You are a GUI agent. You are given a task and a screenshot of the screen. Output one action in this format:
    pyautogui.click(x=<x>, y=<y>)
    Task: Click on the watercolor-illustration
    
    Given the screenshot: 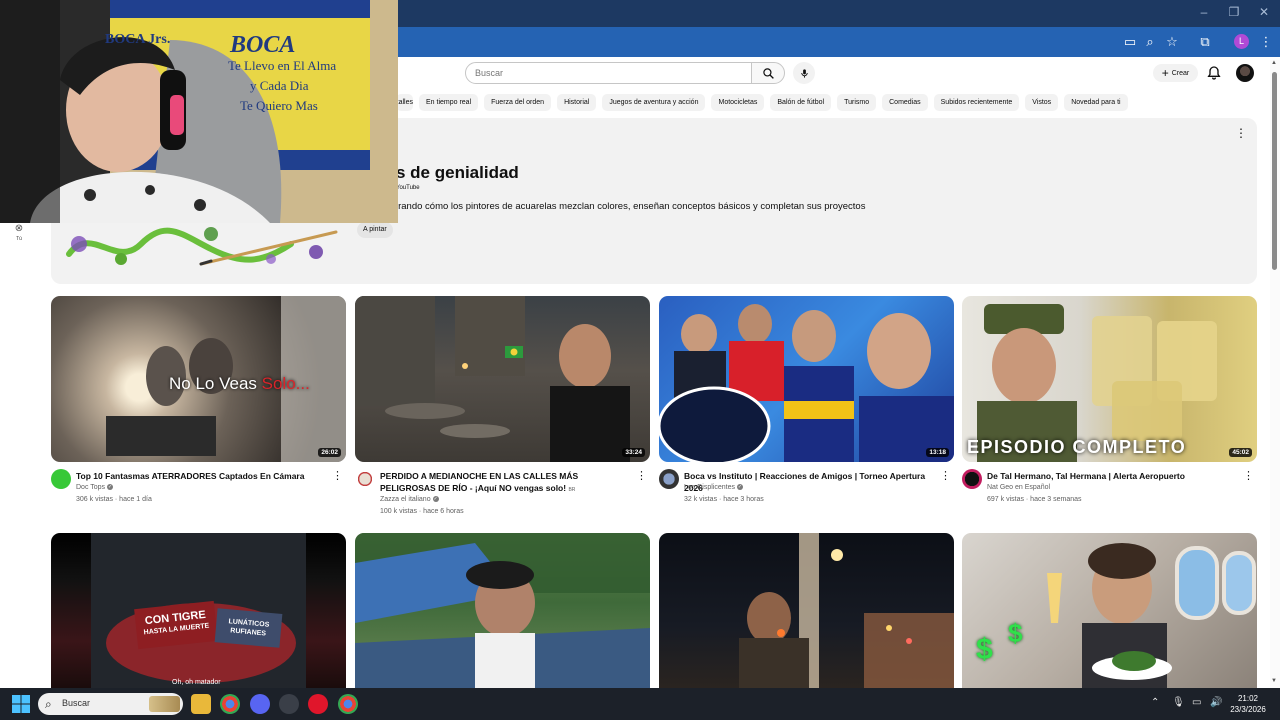 What is the action you would take?
    pyautogui.click(x=202, y=246)
    